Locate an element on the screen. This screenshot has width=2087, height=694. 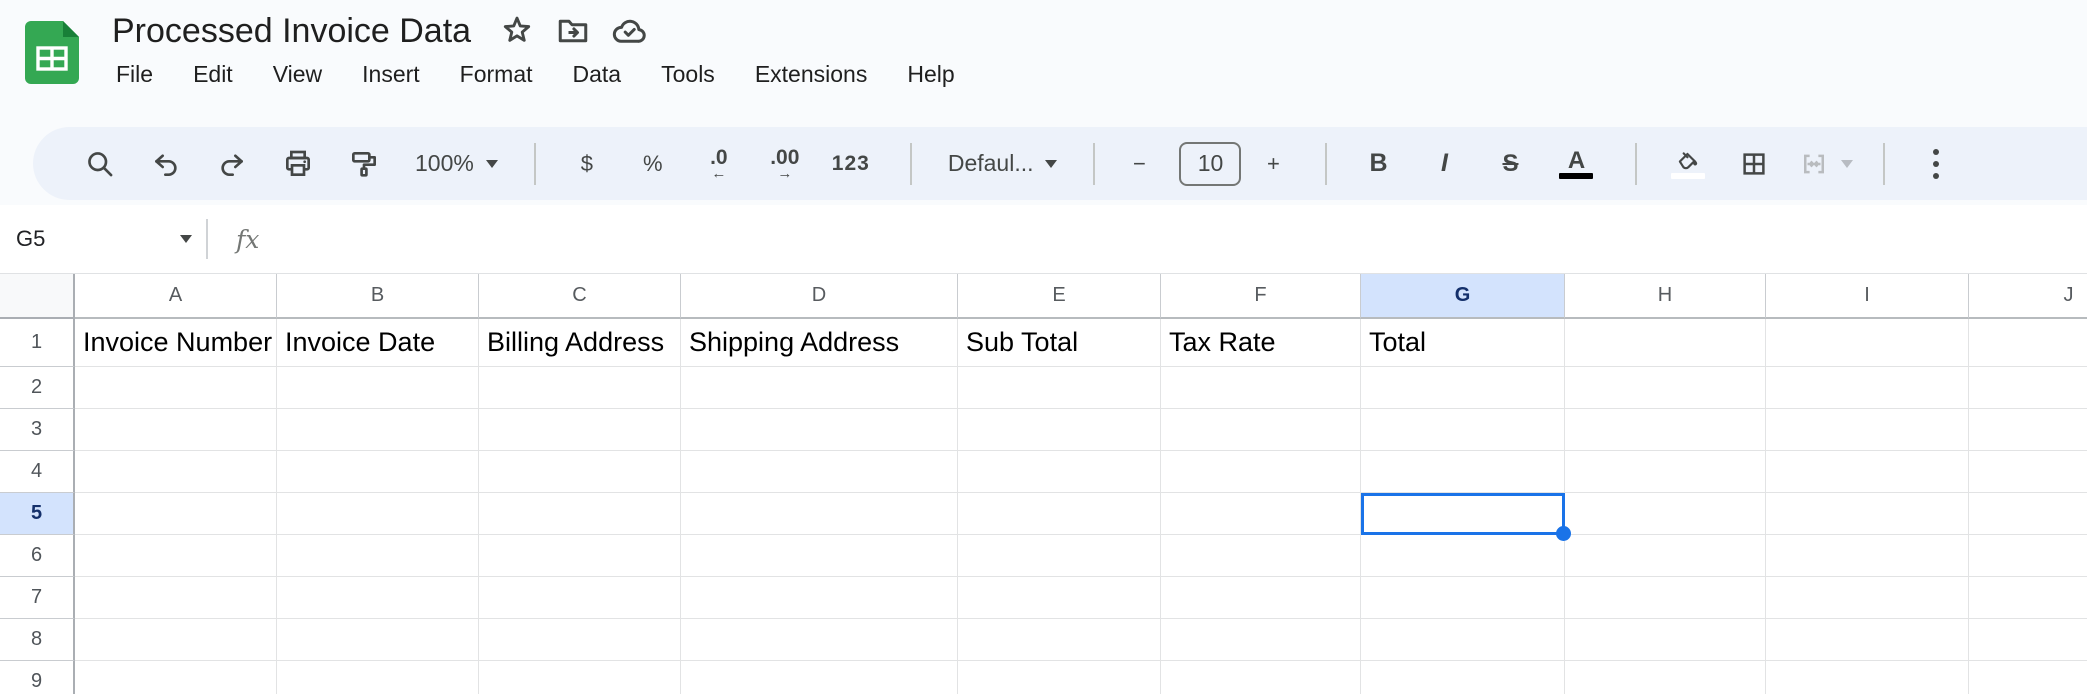
cell-H2 is located at coordinates (1665, 388).